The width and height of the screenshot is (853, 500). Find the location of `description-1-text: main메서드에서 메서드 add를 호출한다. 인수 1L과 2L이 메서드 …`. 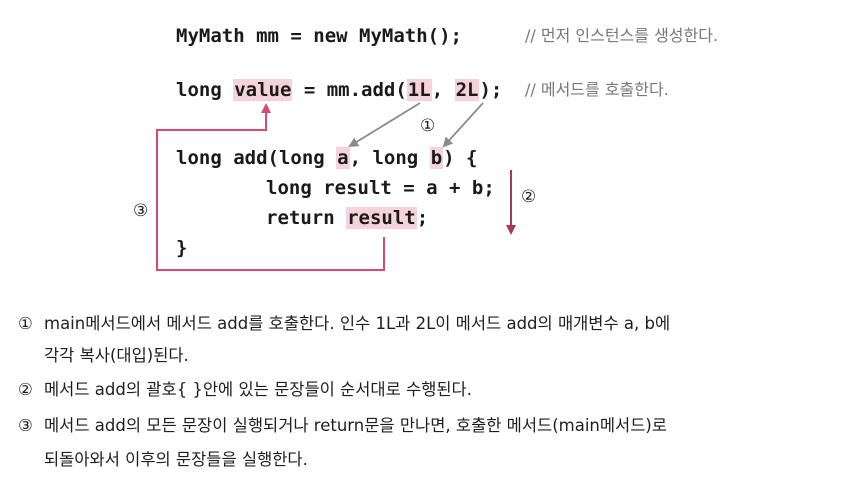

description-1-text: main메서드에서 메서드 add를 호출한다. 인수 1L과 2L이 메서드 … is located at coordinates (357, 323).